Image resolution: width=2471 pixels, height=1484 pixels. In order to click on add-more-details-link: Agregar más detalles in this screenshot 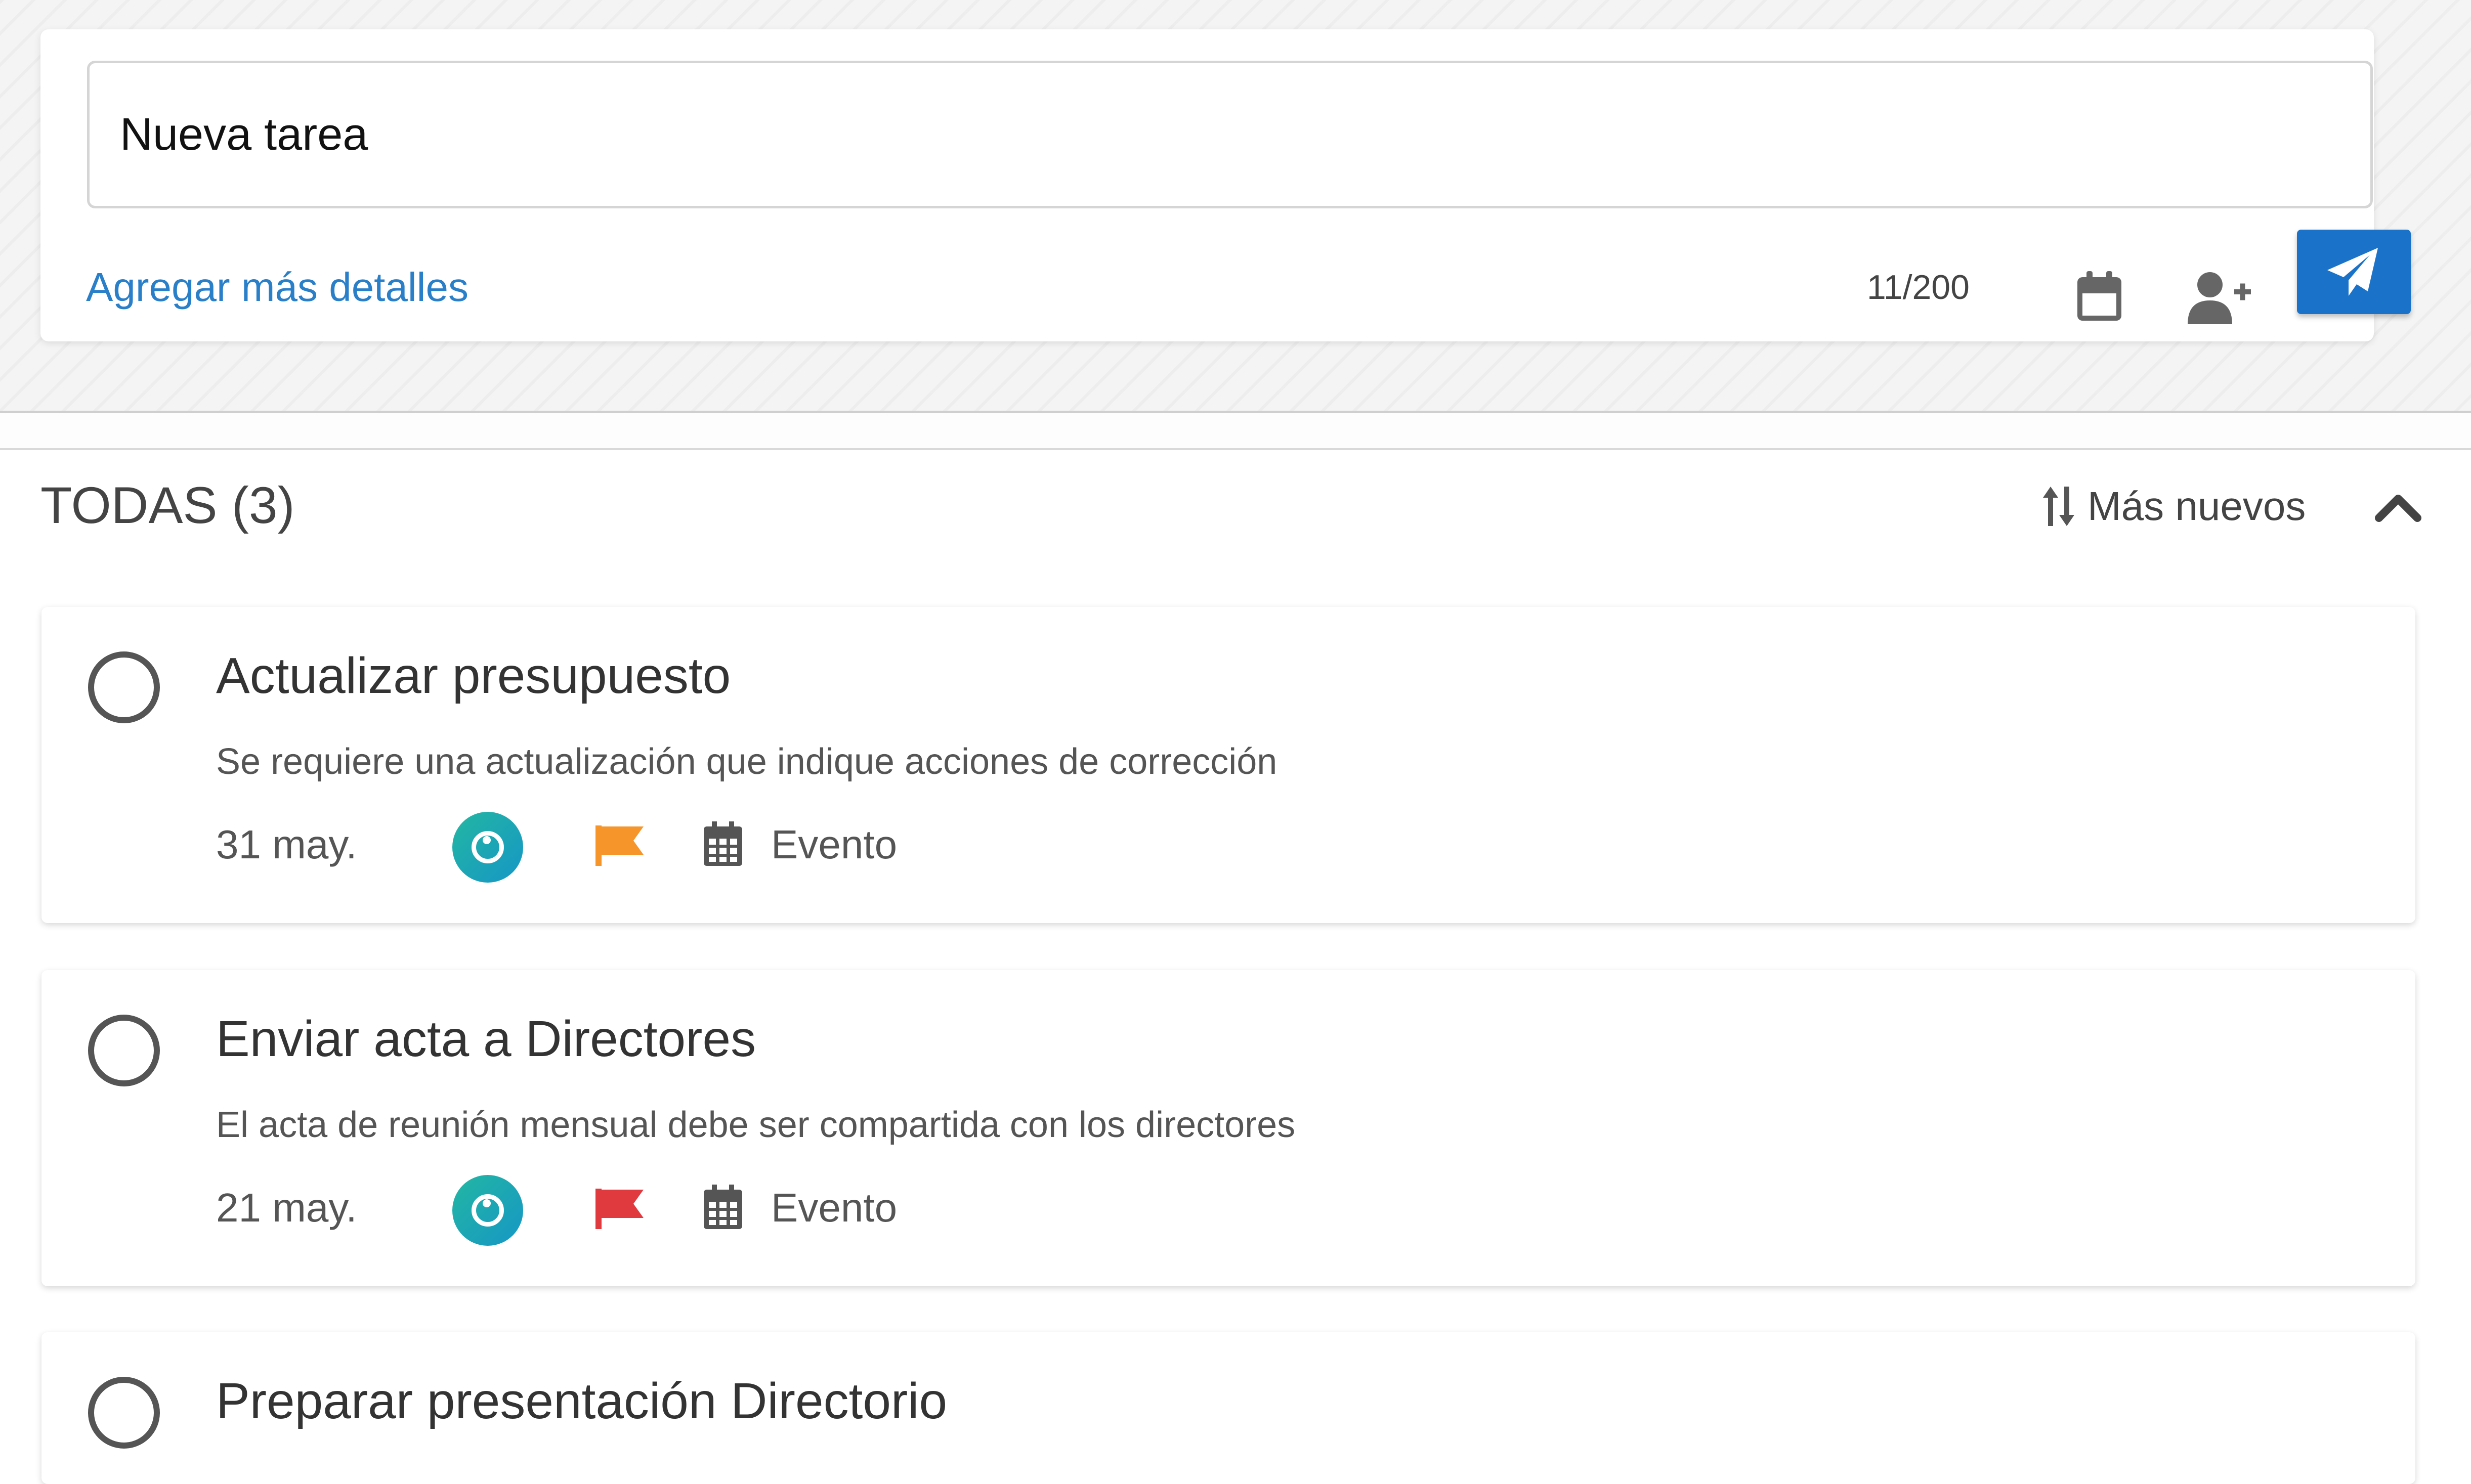, I will do `click(277, 287)`.